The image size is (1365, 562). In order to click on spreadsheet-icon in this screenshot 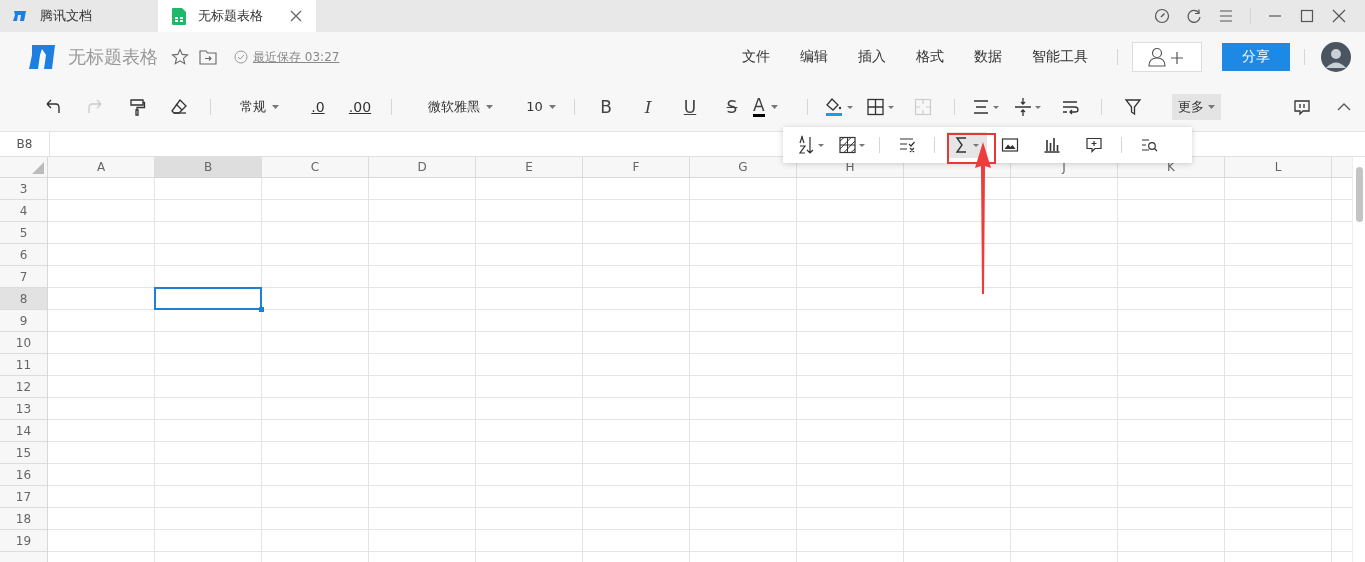, I will do `click(179, 16)`.